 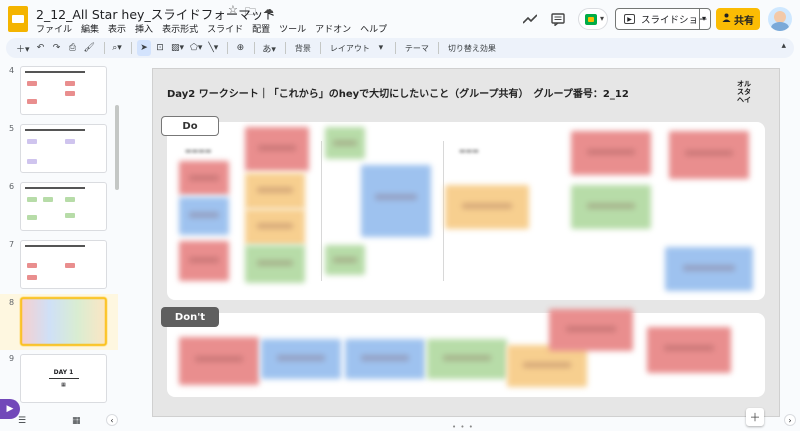 I want to click on image-icon: ▨▾, so click(x=177, y=48).